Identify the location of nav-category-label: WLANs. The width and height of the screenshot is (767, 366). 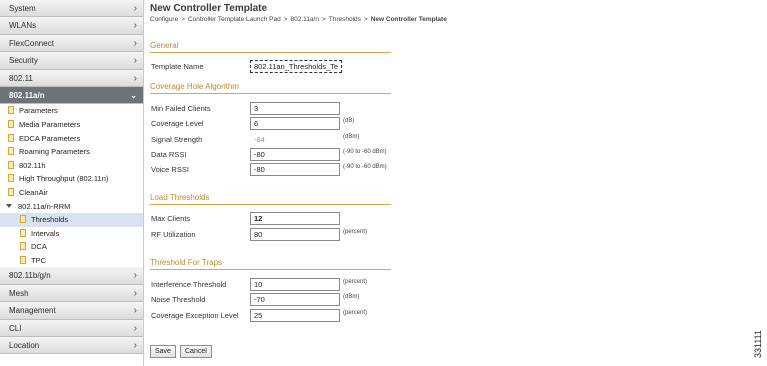
(23, 26).